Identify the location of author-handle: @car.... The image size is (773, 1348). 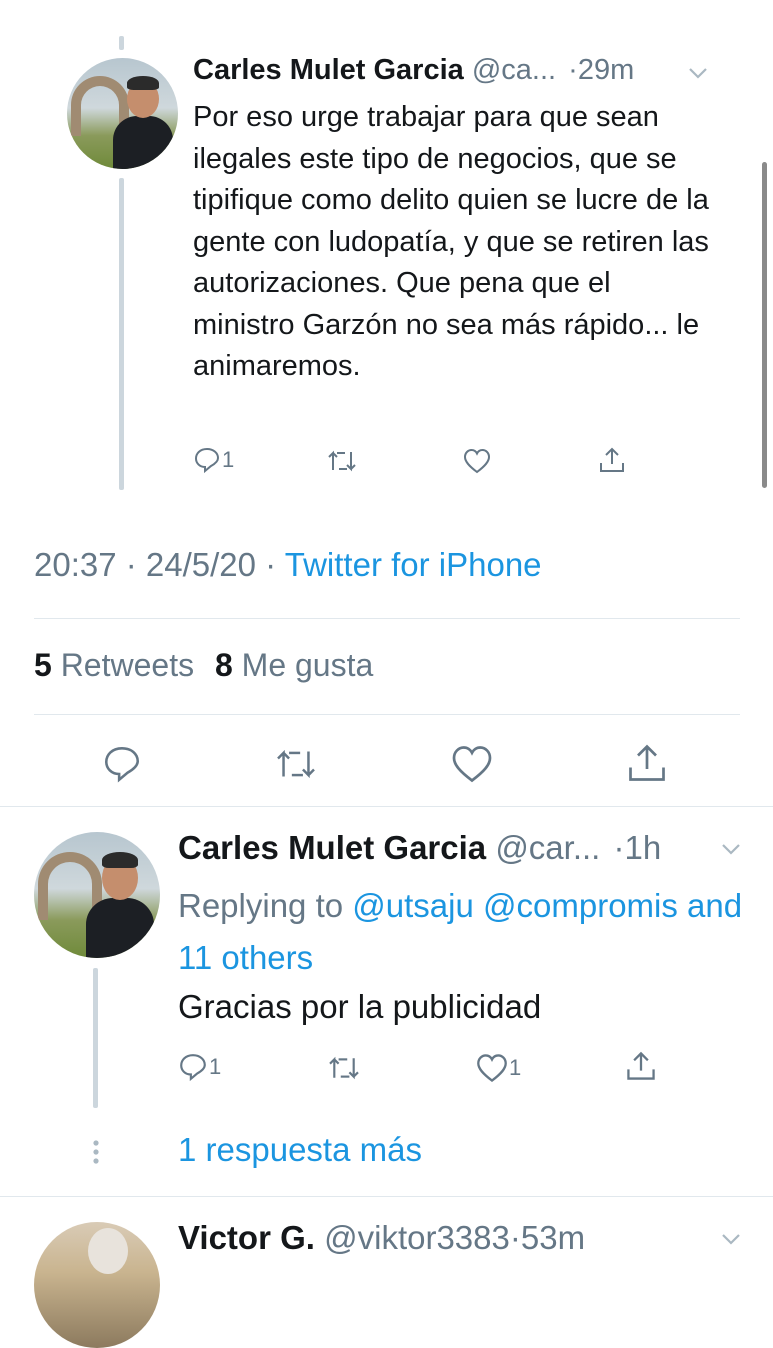
(547, 847).